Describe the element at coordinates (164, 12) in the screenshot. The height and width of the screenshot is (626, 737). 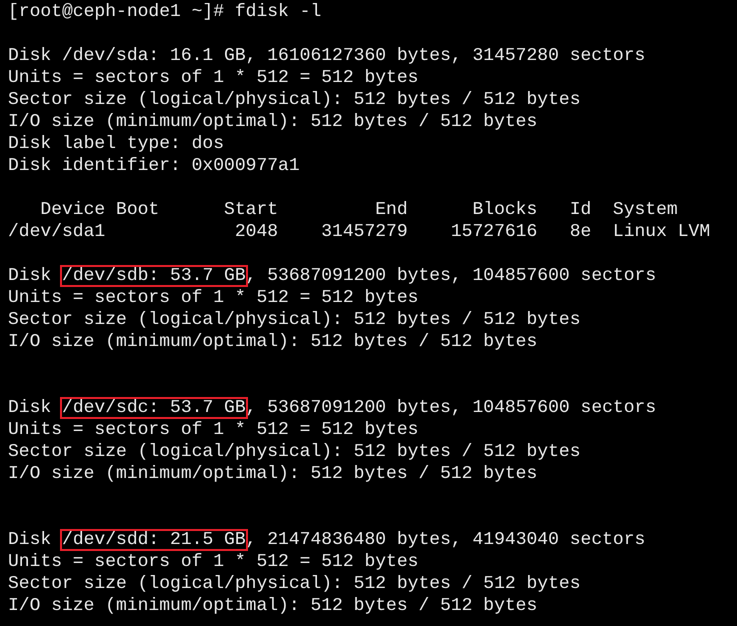
I see `terminal-text: [root@ceph-node1 ~]# fdisk -l` at that location.